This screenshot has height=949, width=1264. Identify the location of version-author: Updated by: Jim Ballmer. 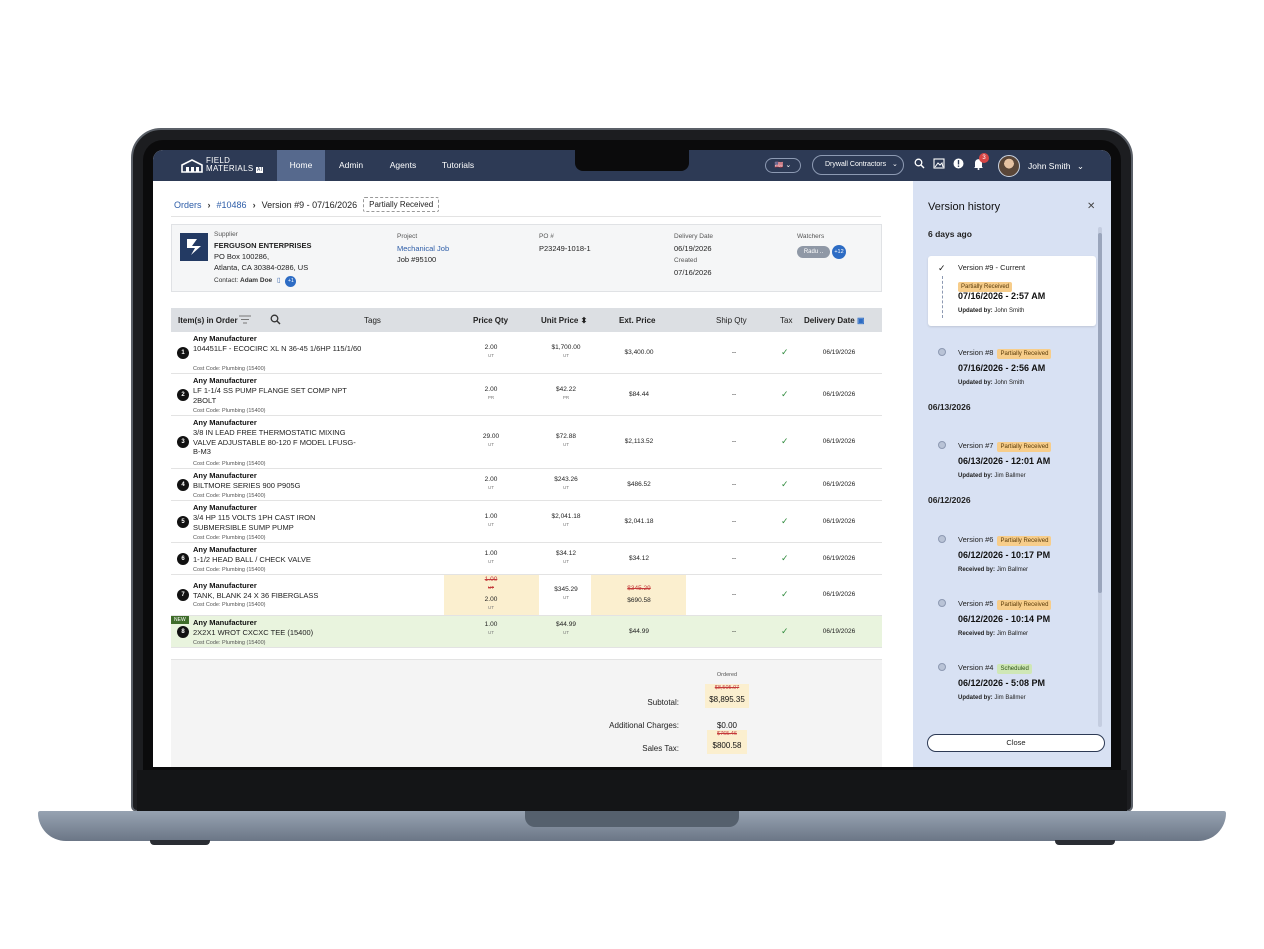
(992, 476).